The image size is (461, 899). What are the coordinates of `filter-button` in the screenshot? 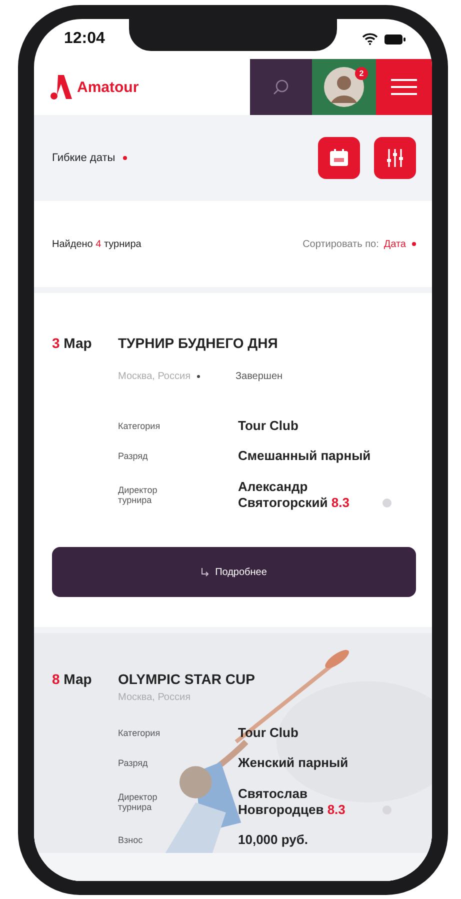 It's located at (395, 158).